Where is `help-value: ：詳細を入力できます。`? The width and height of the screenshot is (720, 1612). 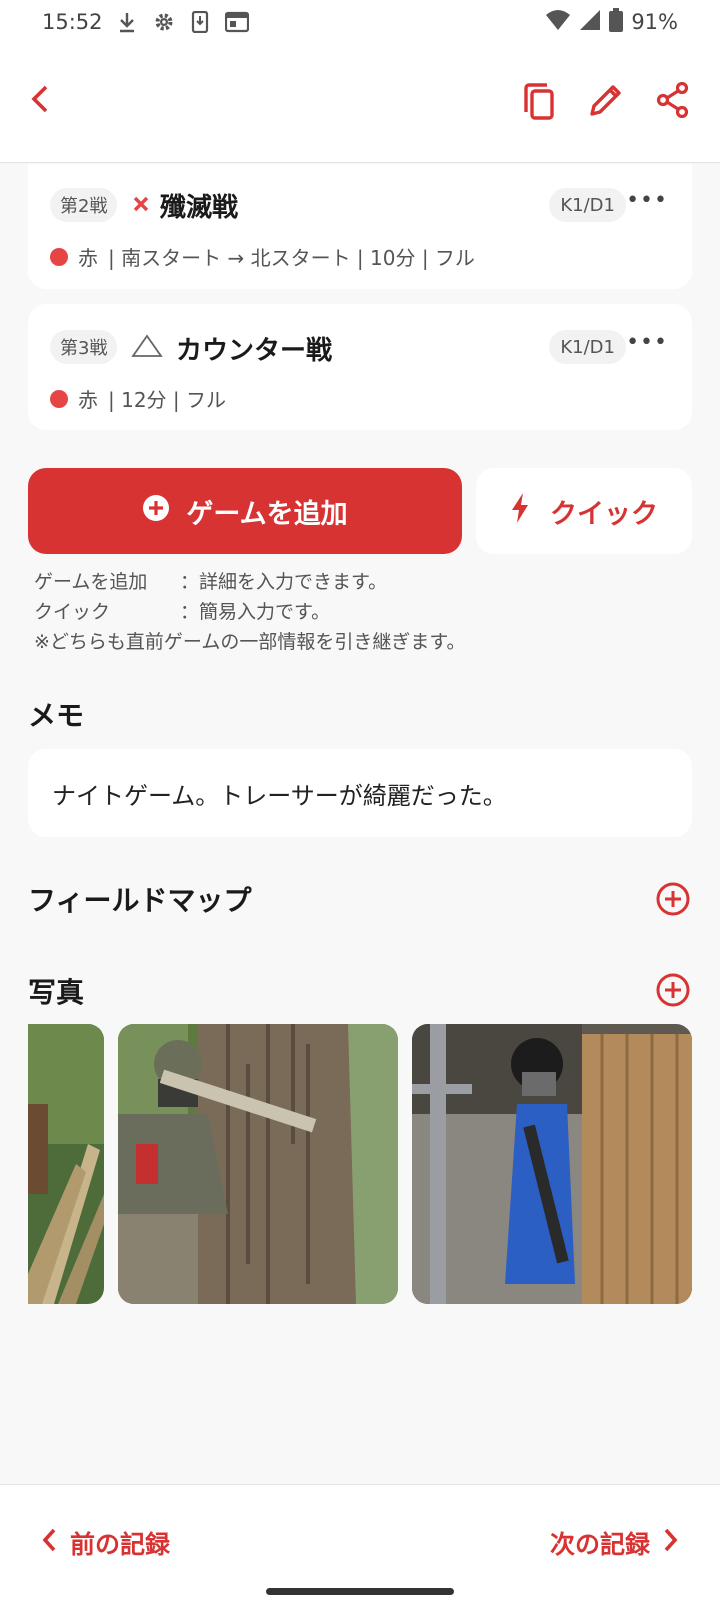 help-value: ：詳細を入力できます。 is located at coordinates (284, 582).